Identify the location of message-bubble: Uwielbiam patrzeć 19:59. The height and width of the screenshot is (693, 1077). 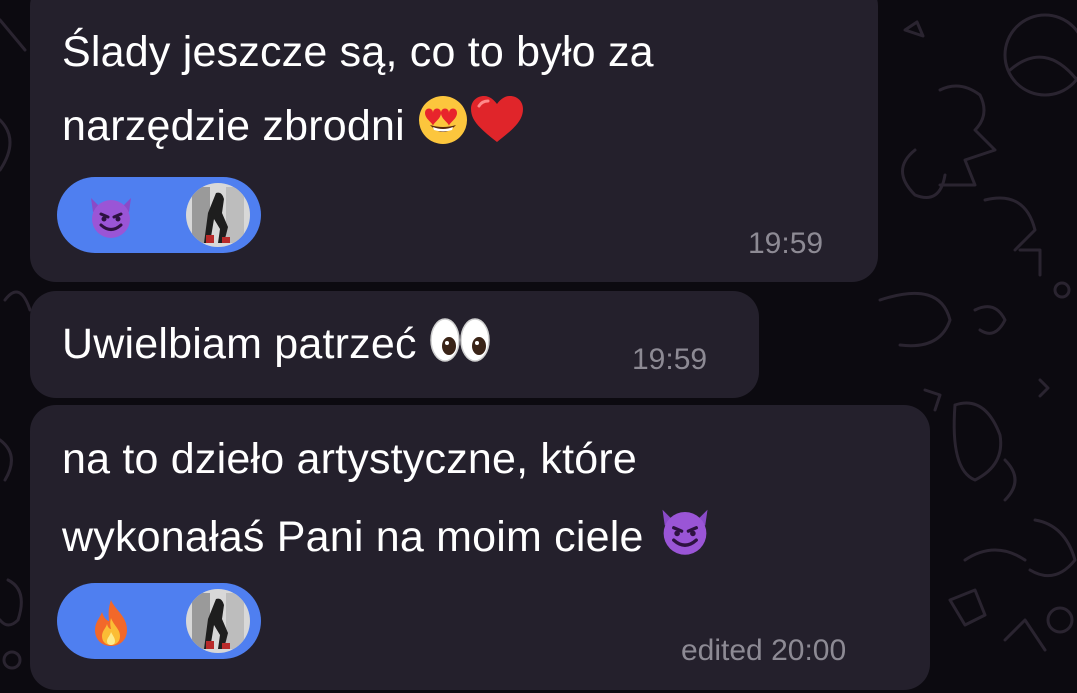
(394, 344).